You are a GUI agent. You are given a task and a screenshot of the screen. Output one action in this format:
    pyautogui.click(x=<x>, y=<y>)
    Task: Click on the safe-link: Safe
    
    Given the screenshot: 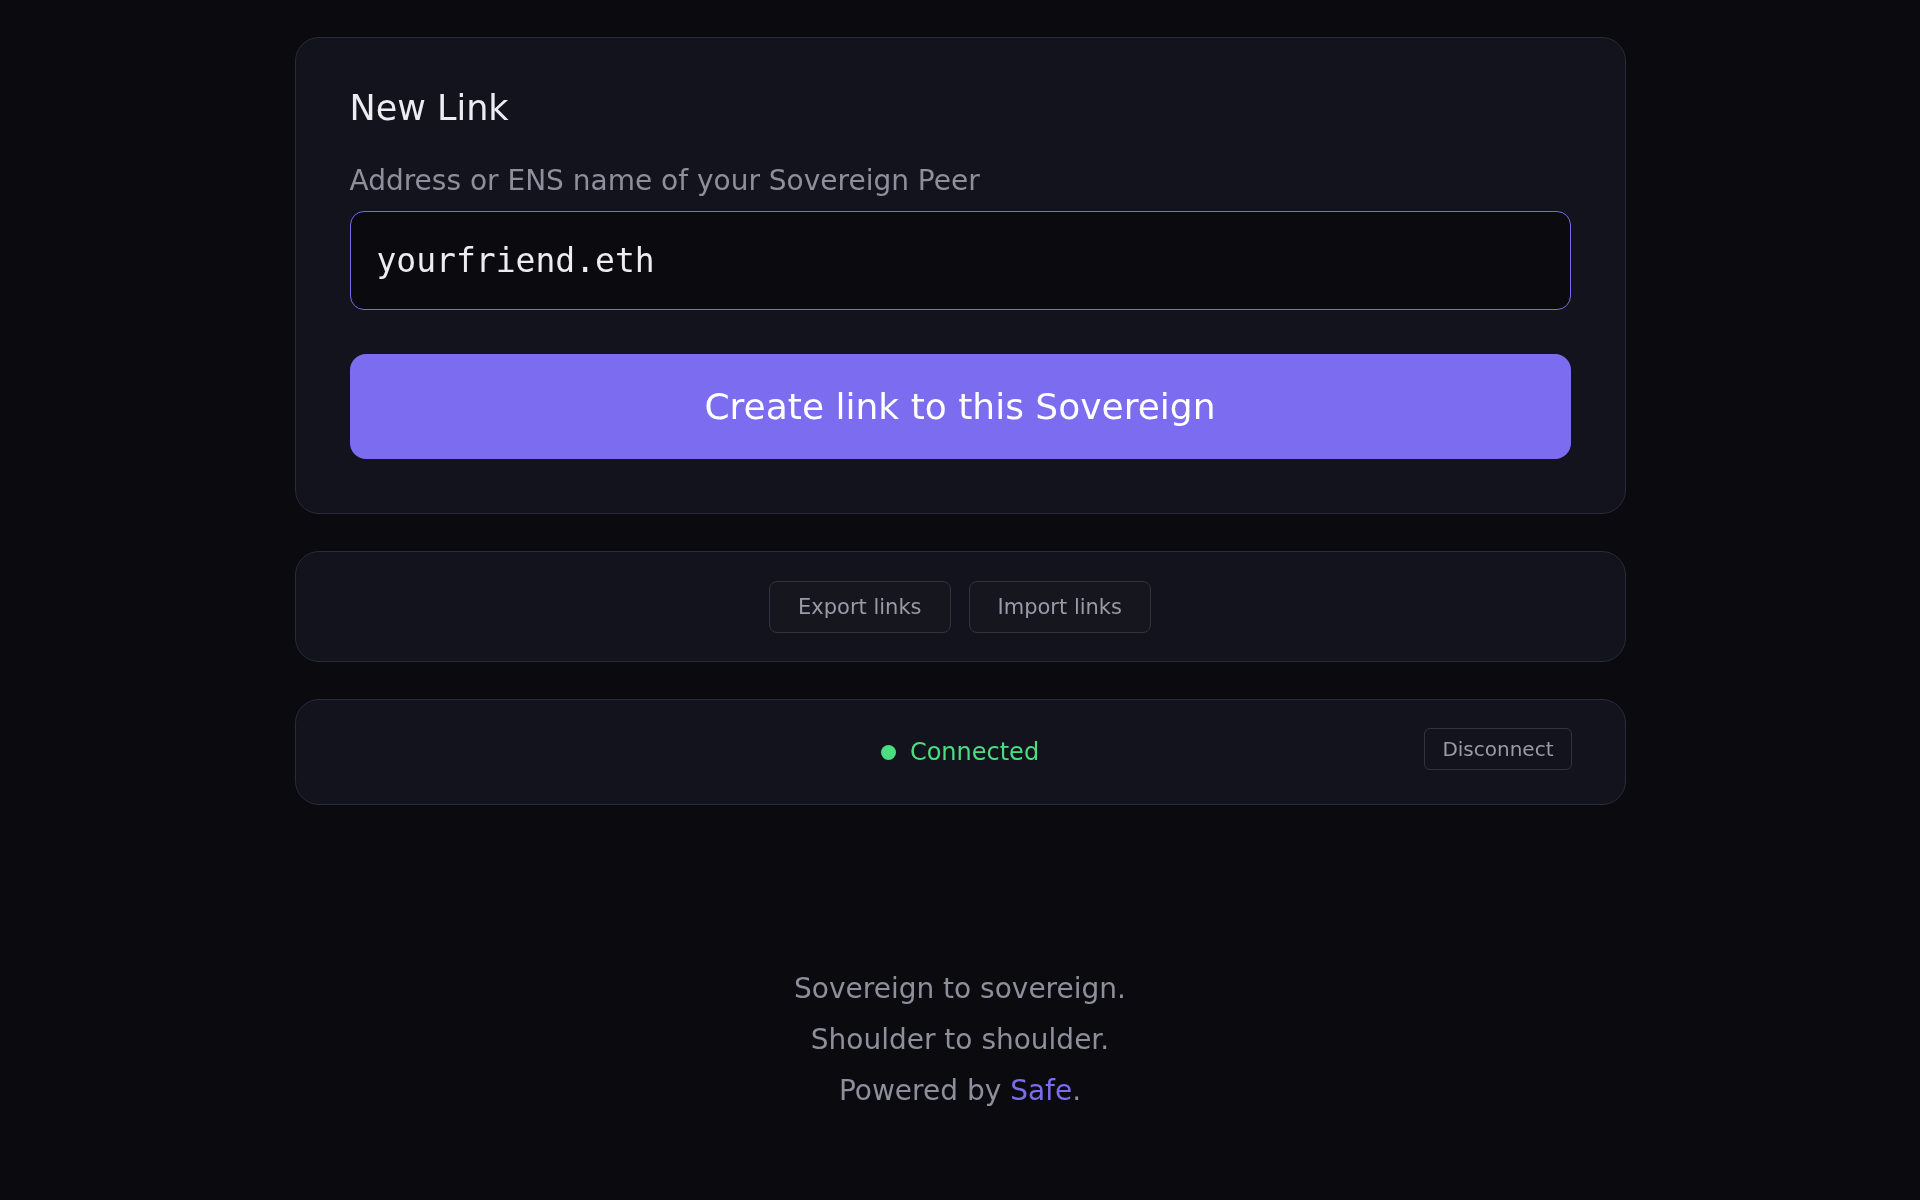 What is the action you would take?
    pyautogui.click(x=1041, y=1090)
    